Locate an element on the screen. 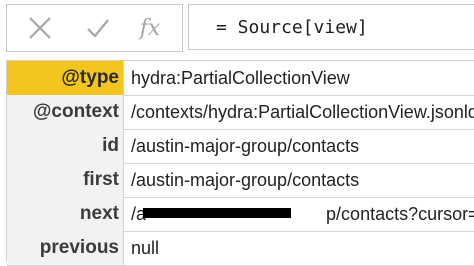 This screenshot has width=474, height=266. formula-input: = Source[view] is located at coordinates (331, 27).